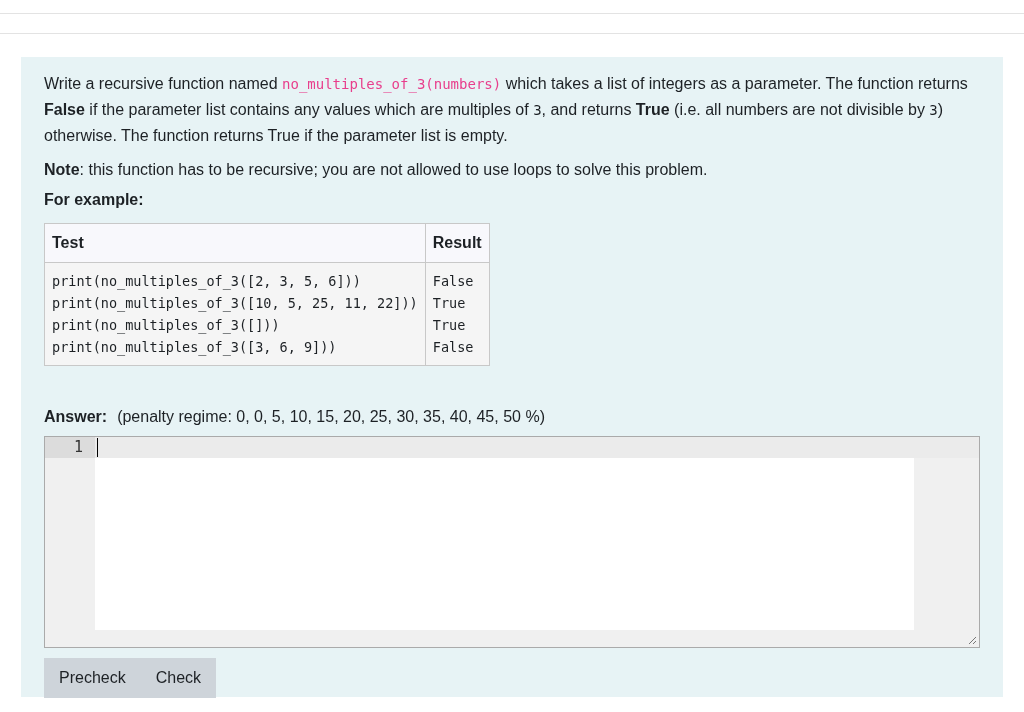  Describe the element at coordinates (506, 110) in the screenshot. I see `question-text: Write a recursive function named no_multiples_of_3(numbers) which takes a list of integers as a parameter. The function returns False if the parameter list contains any values which are multiples of 3, and returns True (i.e. all numbers are not divisible by 3) otherwise. The function returns True if the parameter list is empty.` at that location.